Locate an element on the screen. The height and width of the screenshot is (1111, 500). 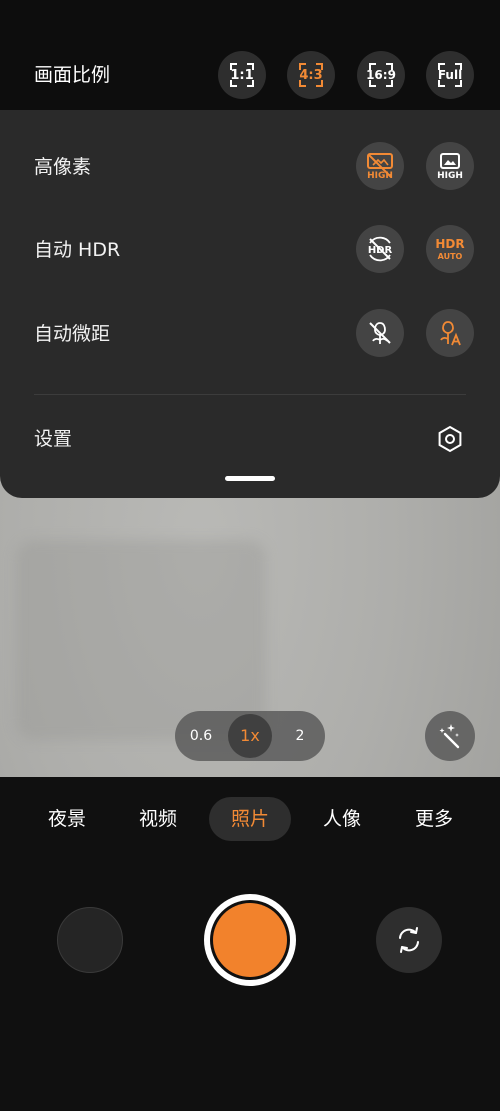
mode-night: 夜景 is located at coordinates (67, 819).